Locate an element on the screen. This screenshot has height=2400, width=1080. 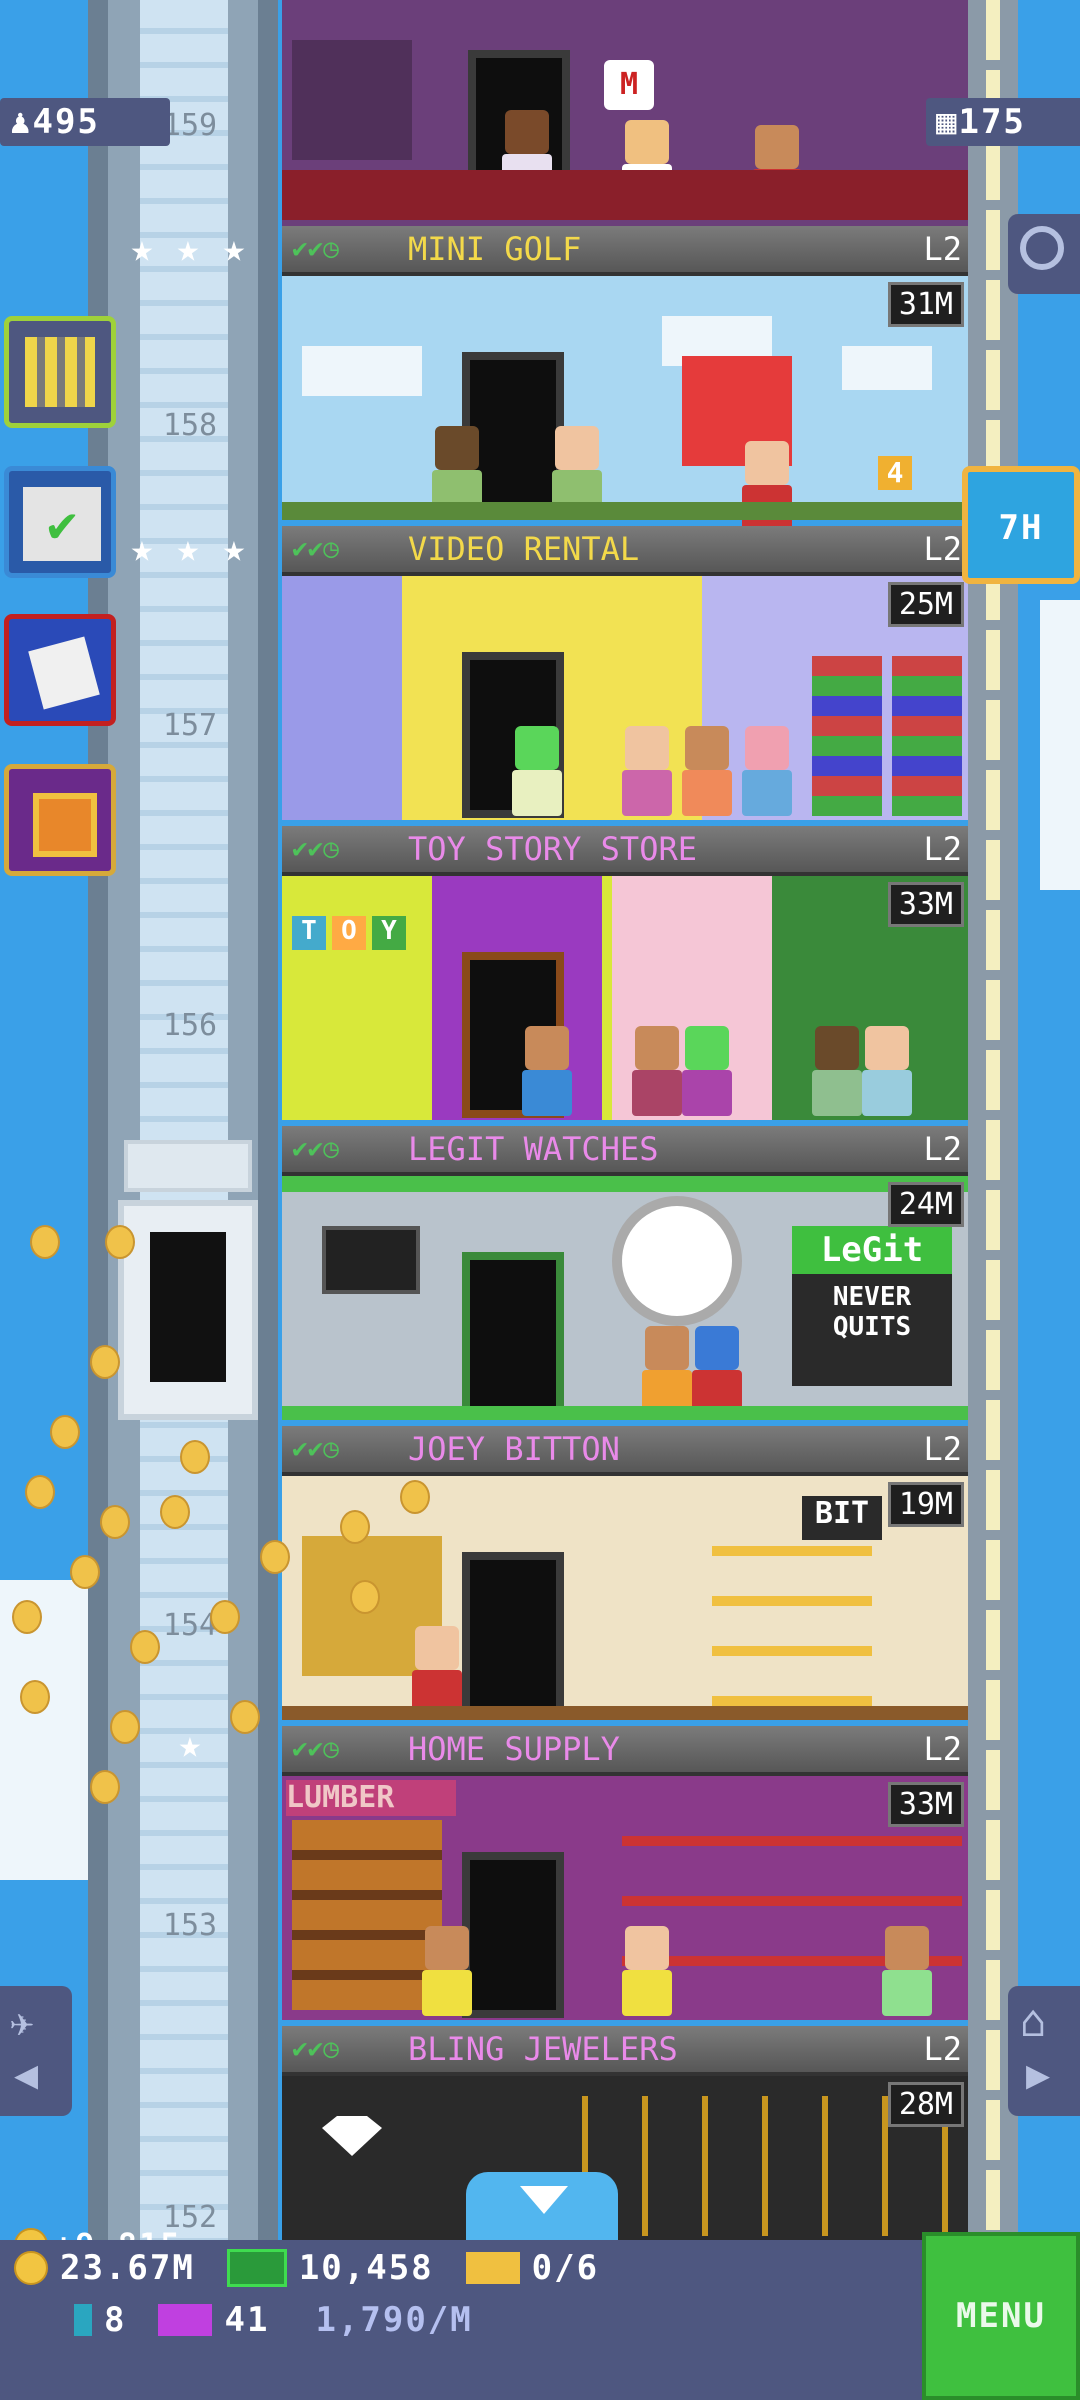
cash-value: 10,458 is located at coordinates (366, 2268).